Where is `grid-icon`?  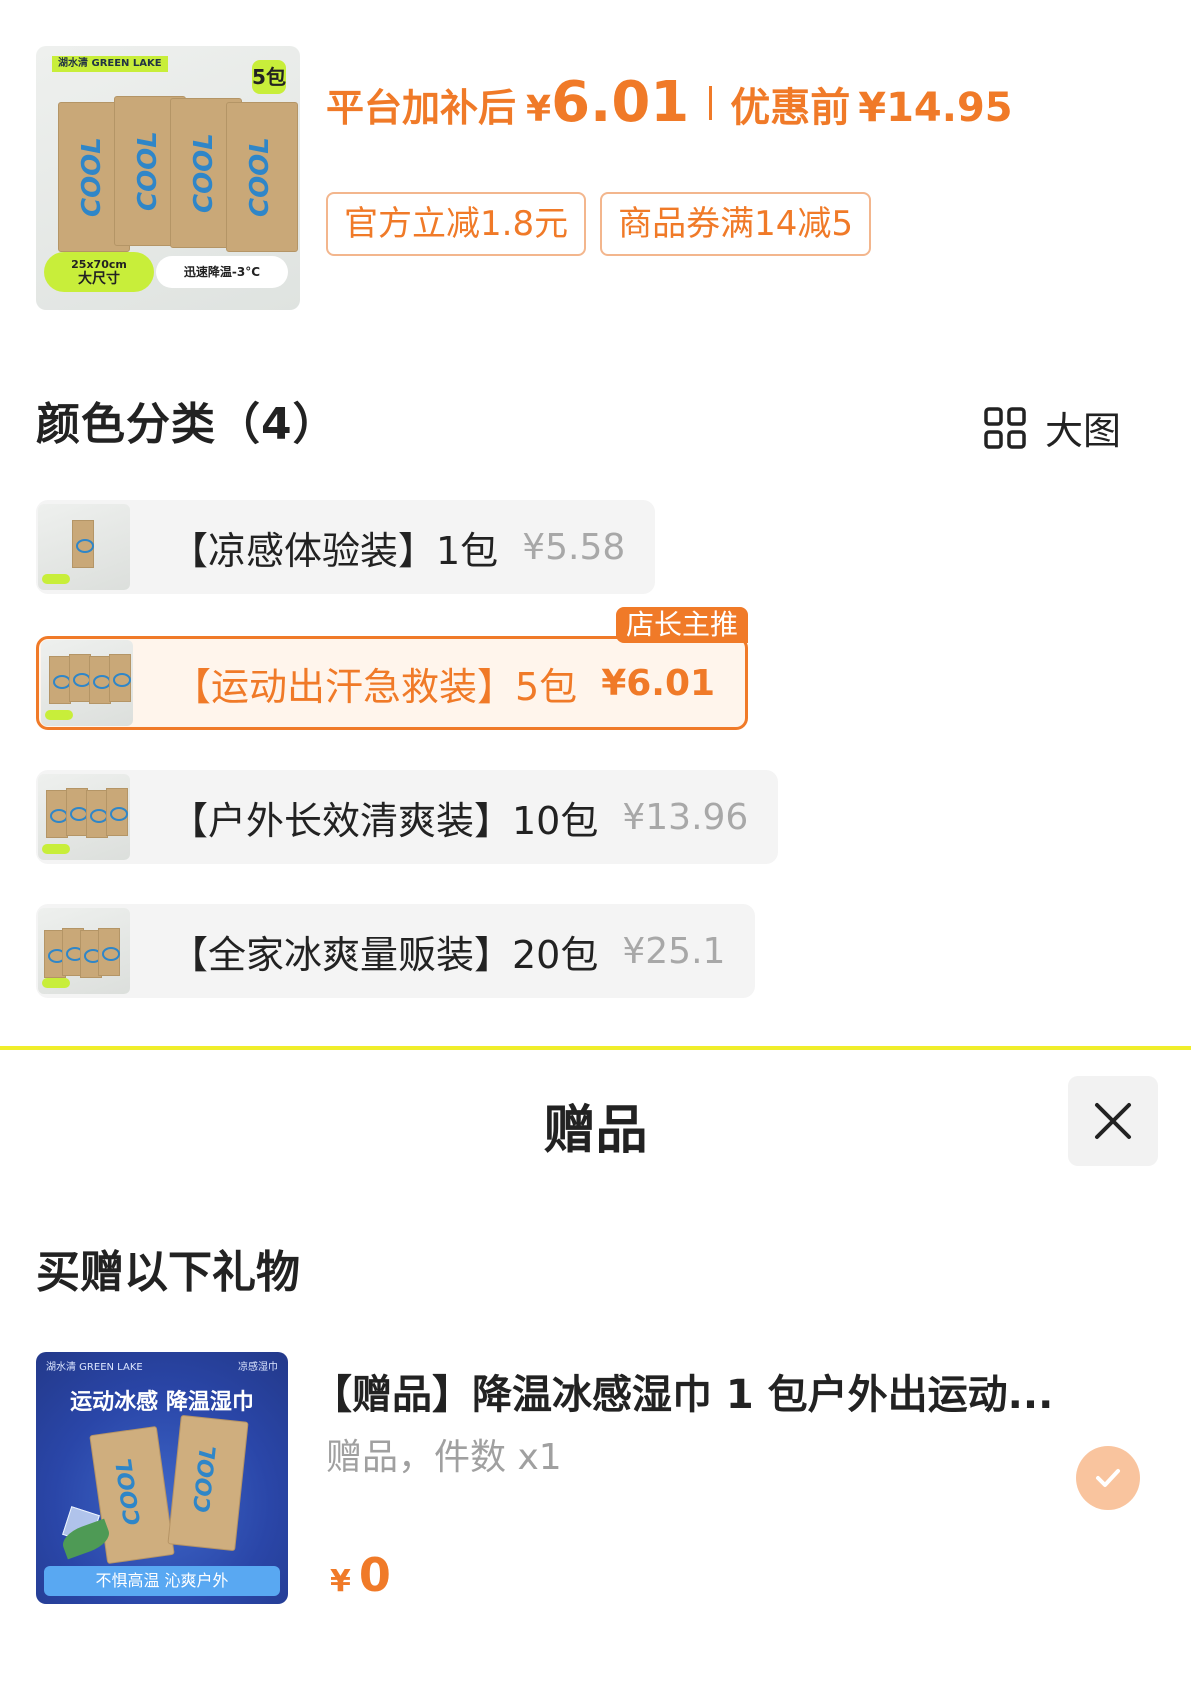
grid-icon is located at coordinates (1005, 427).